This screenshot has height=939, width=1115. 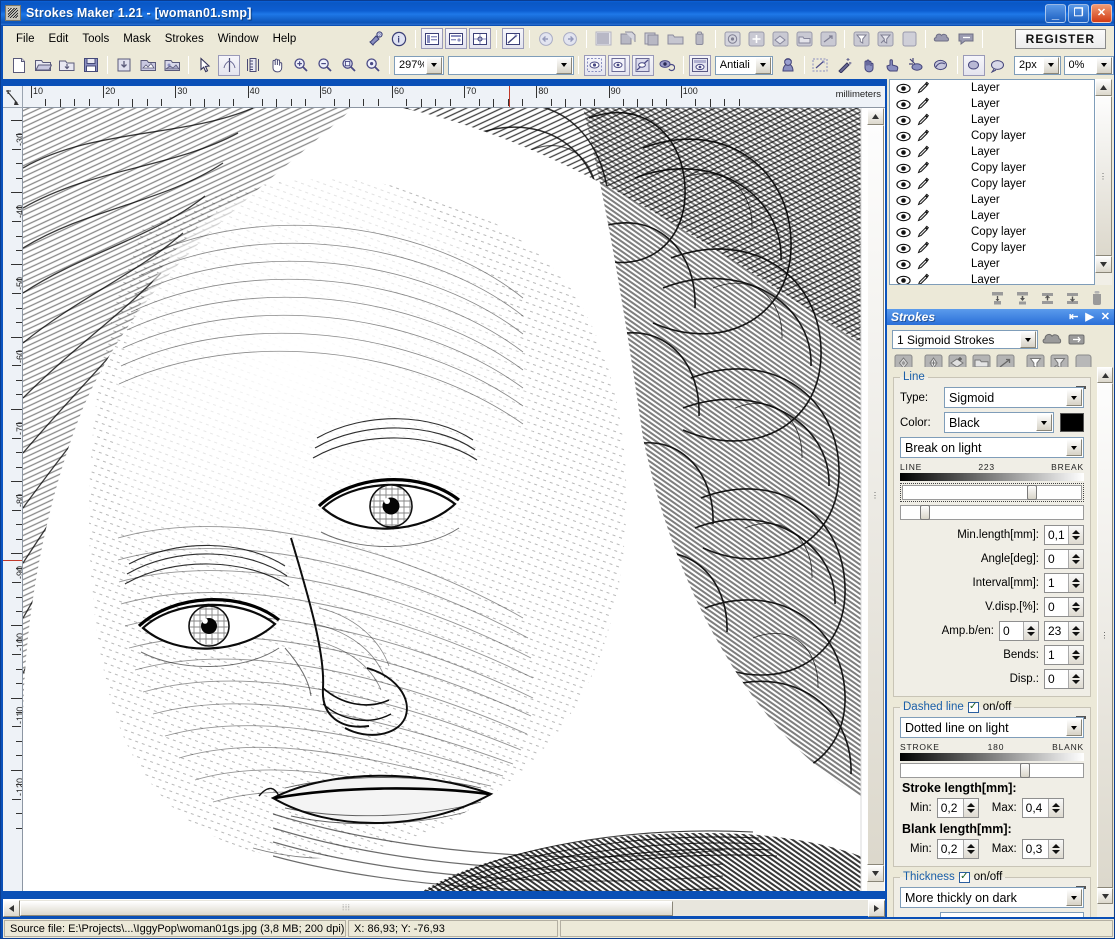 I want to click on edit-line-icon, so click(x=513, y=38).